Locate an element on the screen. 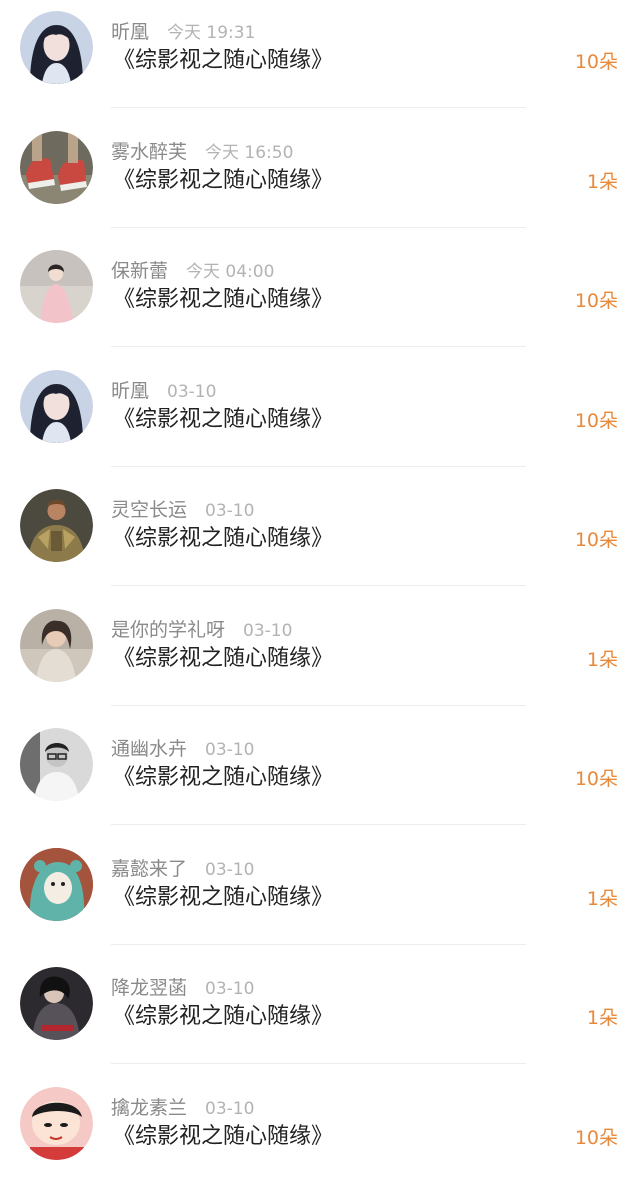 The height and width of the screenshot is (1195, 640). list-item: 是你的学礼呀 03-10 《综影视之随心随缘》 1朵 is located at coordinates (320, 658).